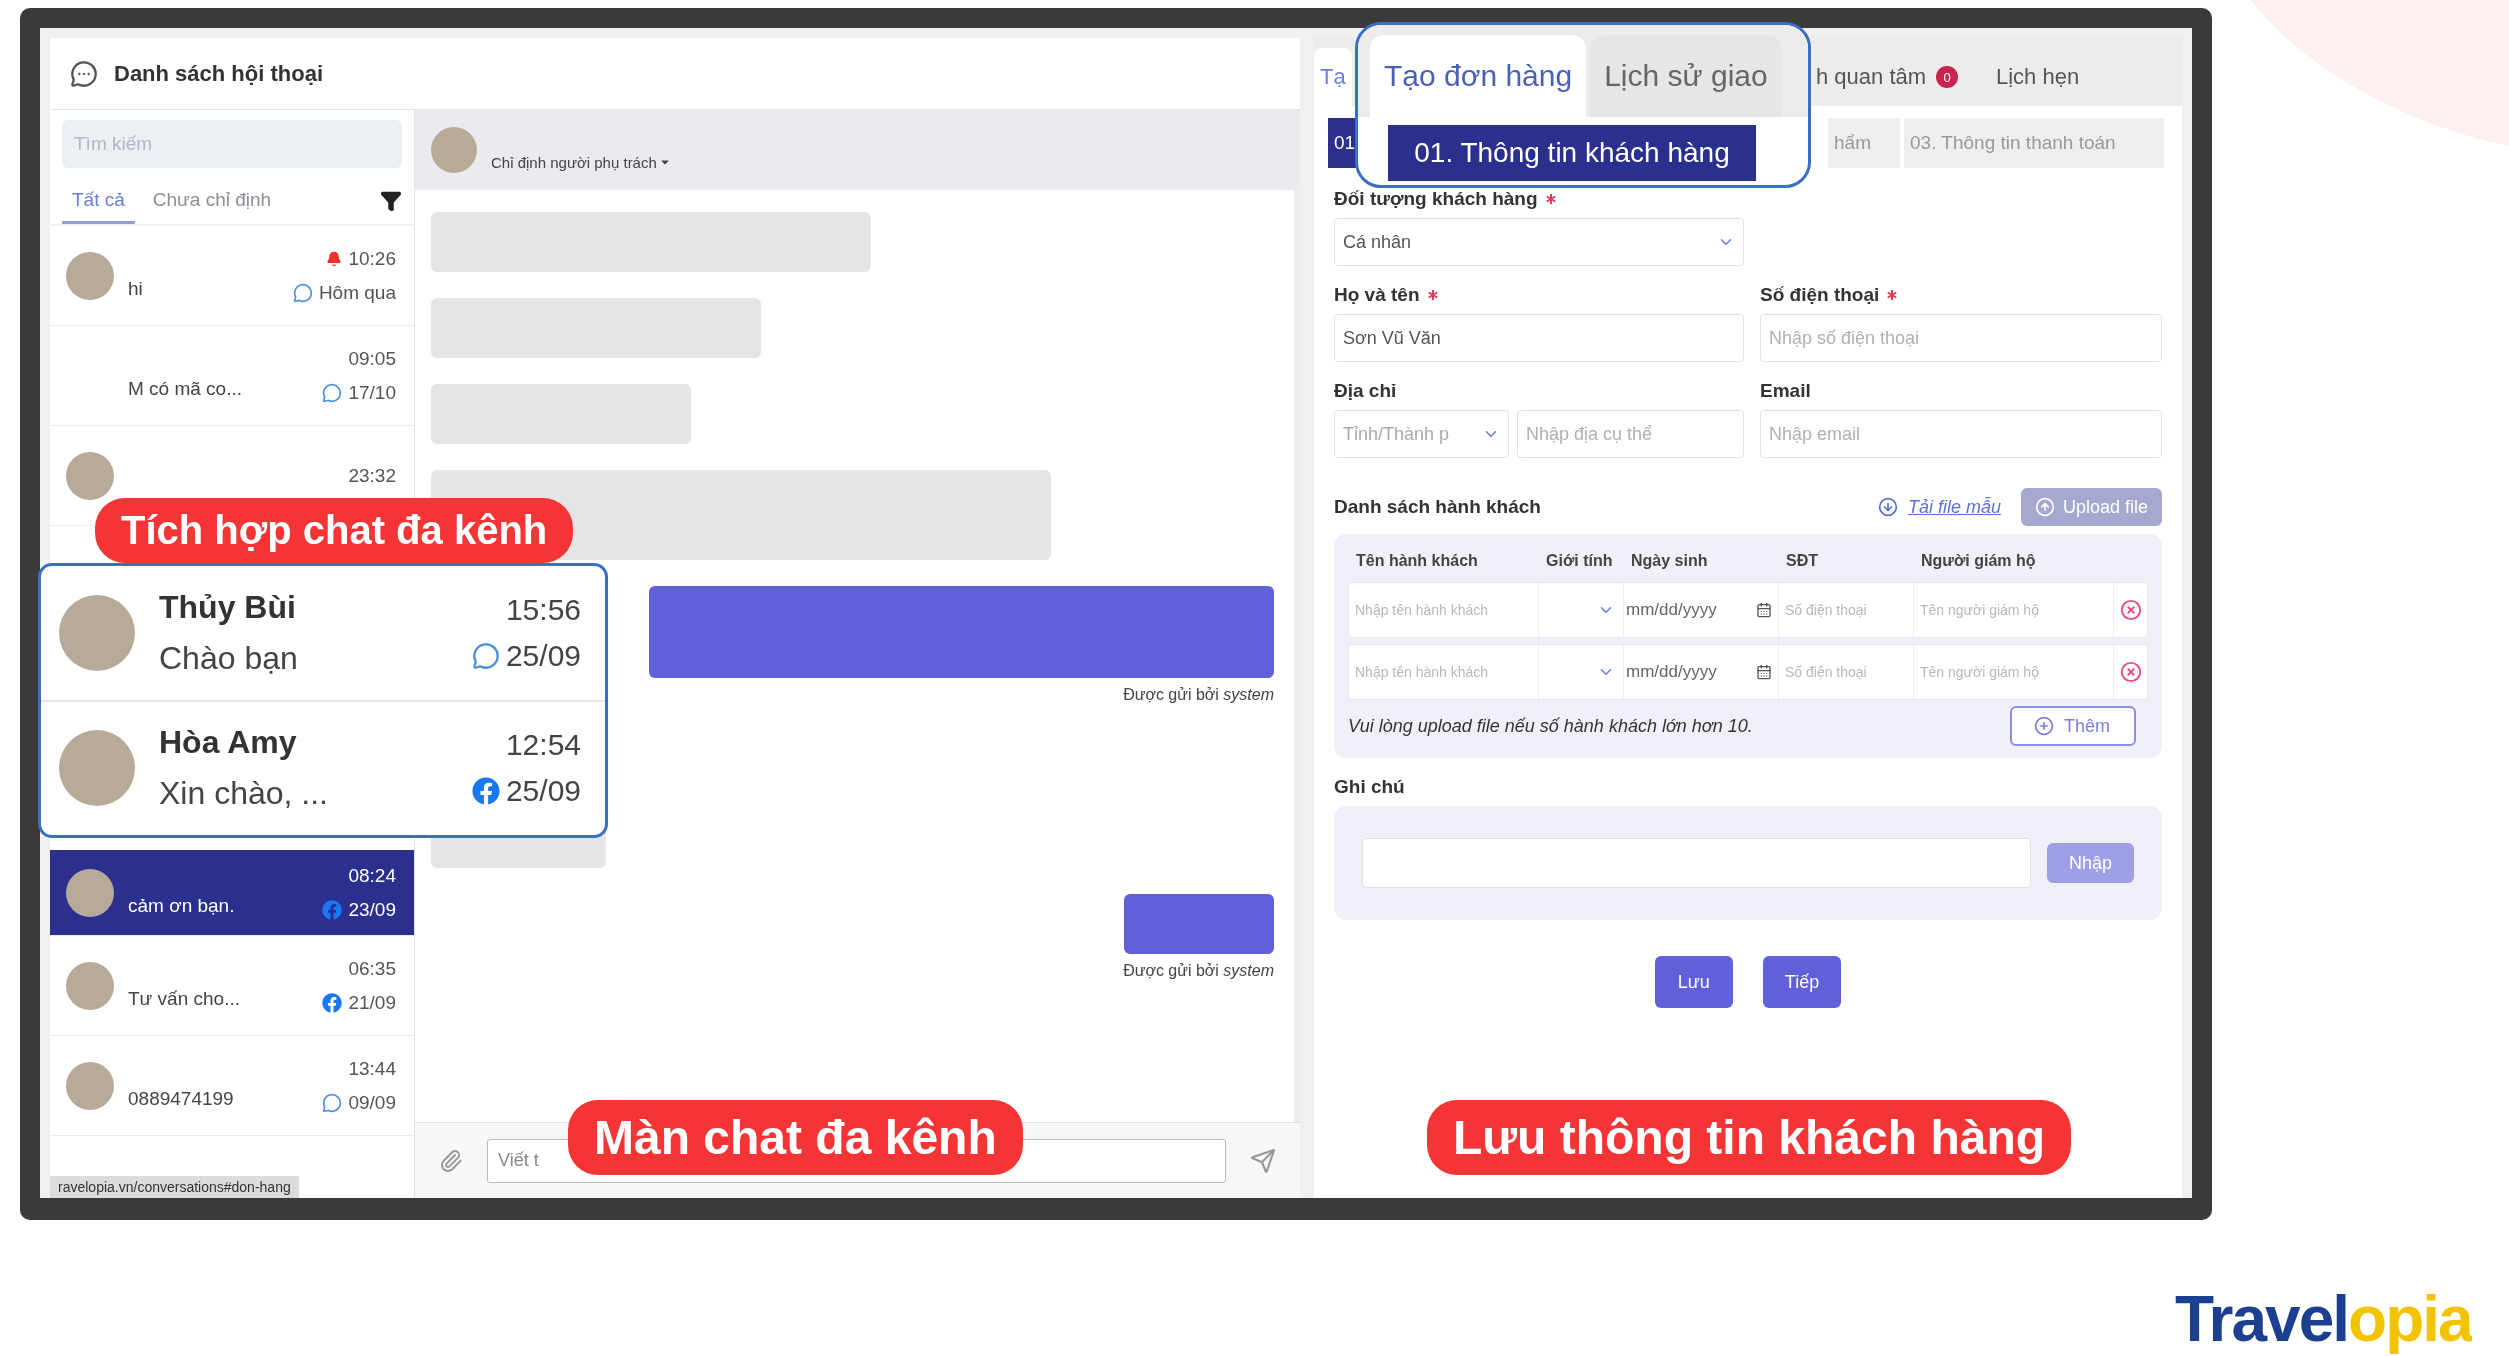 This screenshot has width=2509, height=1356. I want to click on column-header: Giới tính, so click(1579, 561).